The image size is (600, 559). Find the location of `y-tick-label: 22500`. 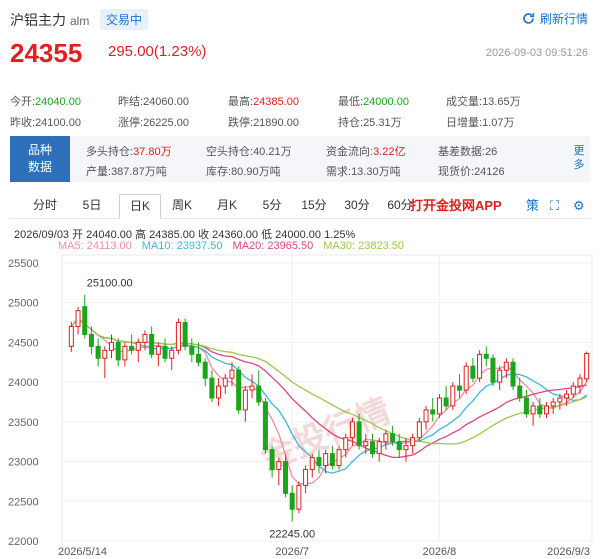

y-tick-label: 22500 is located at coordinates (23, 502).